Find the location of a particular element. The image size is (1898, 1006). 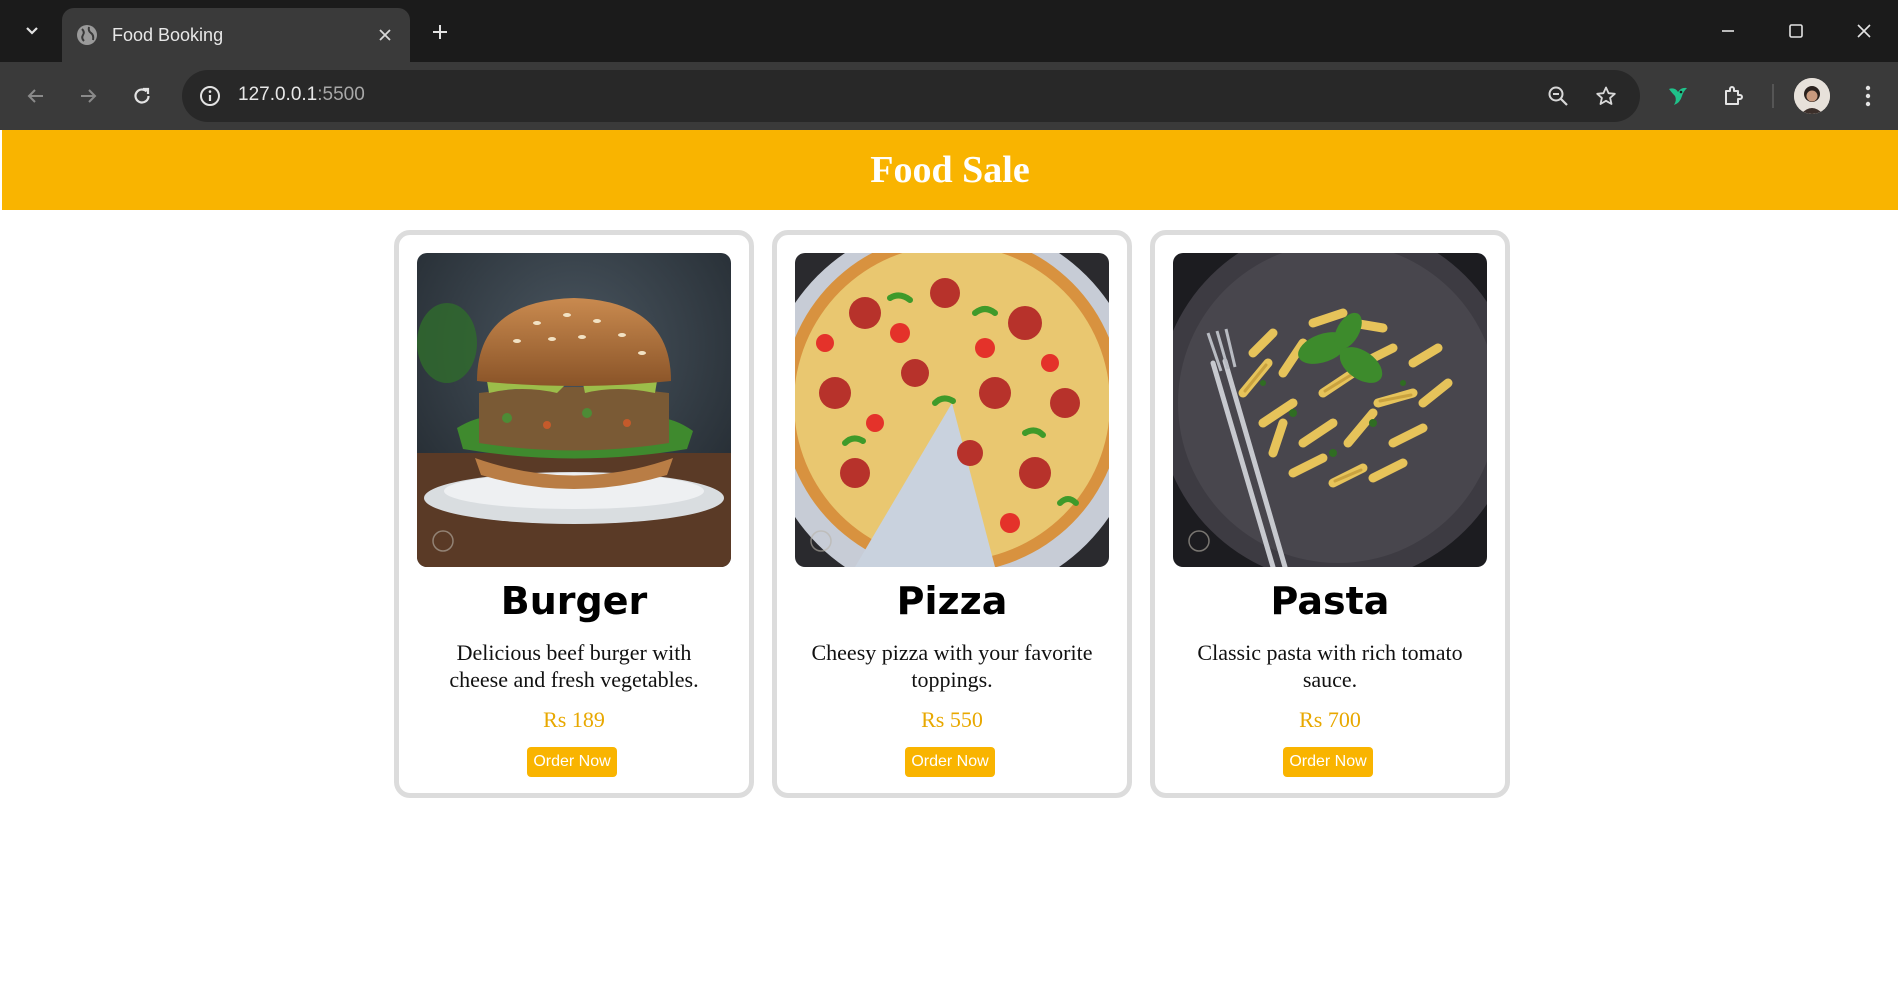

browser-tab: Food Booking is located at coordinates (236, 35).